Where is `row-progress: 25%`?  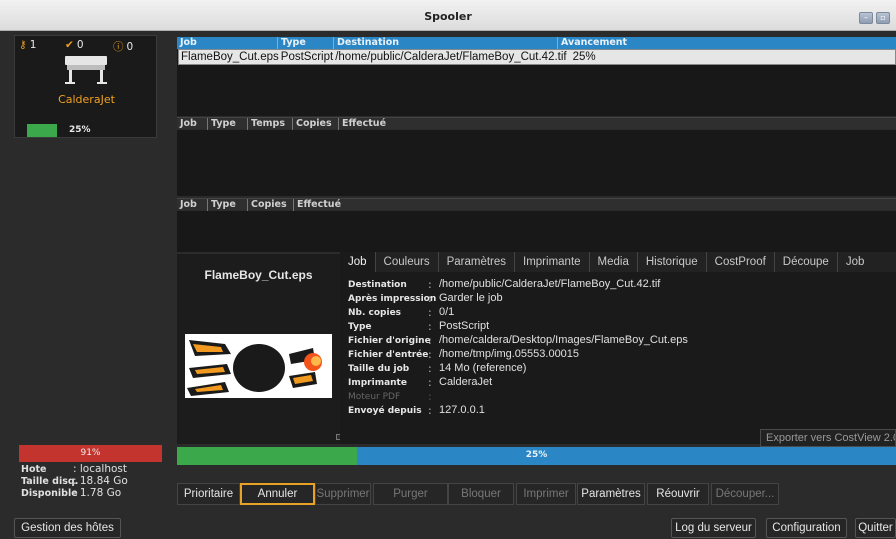
row-progress: 25% is located at coordinates (584, 57).